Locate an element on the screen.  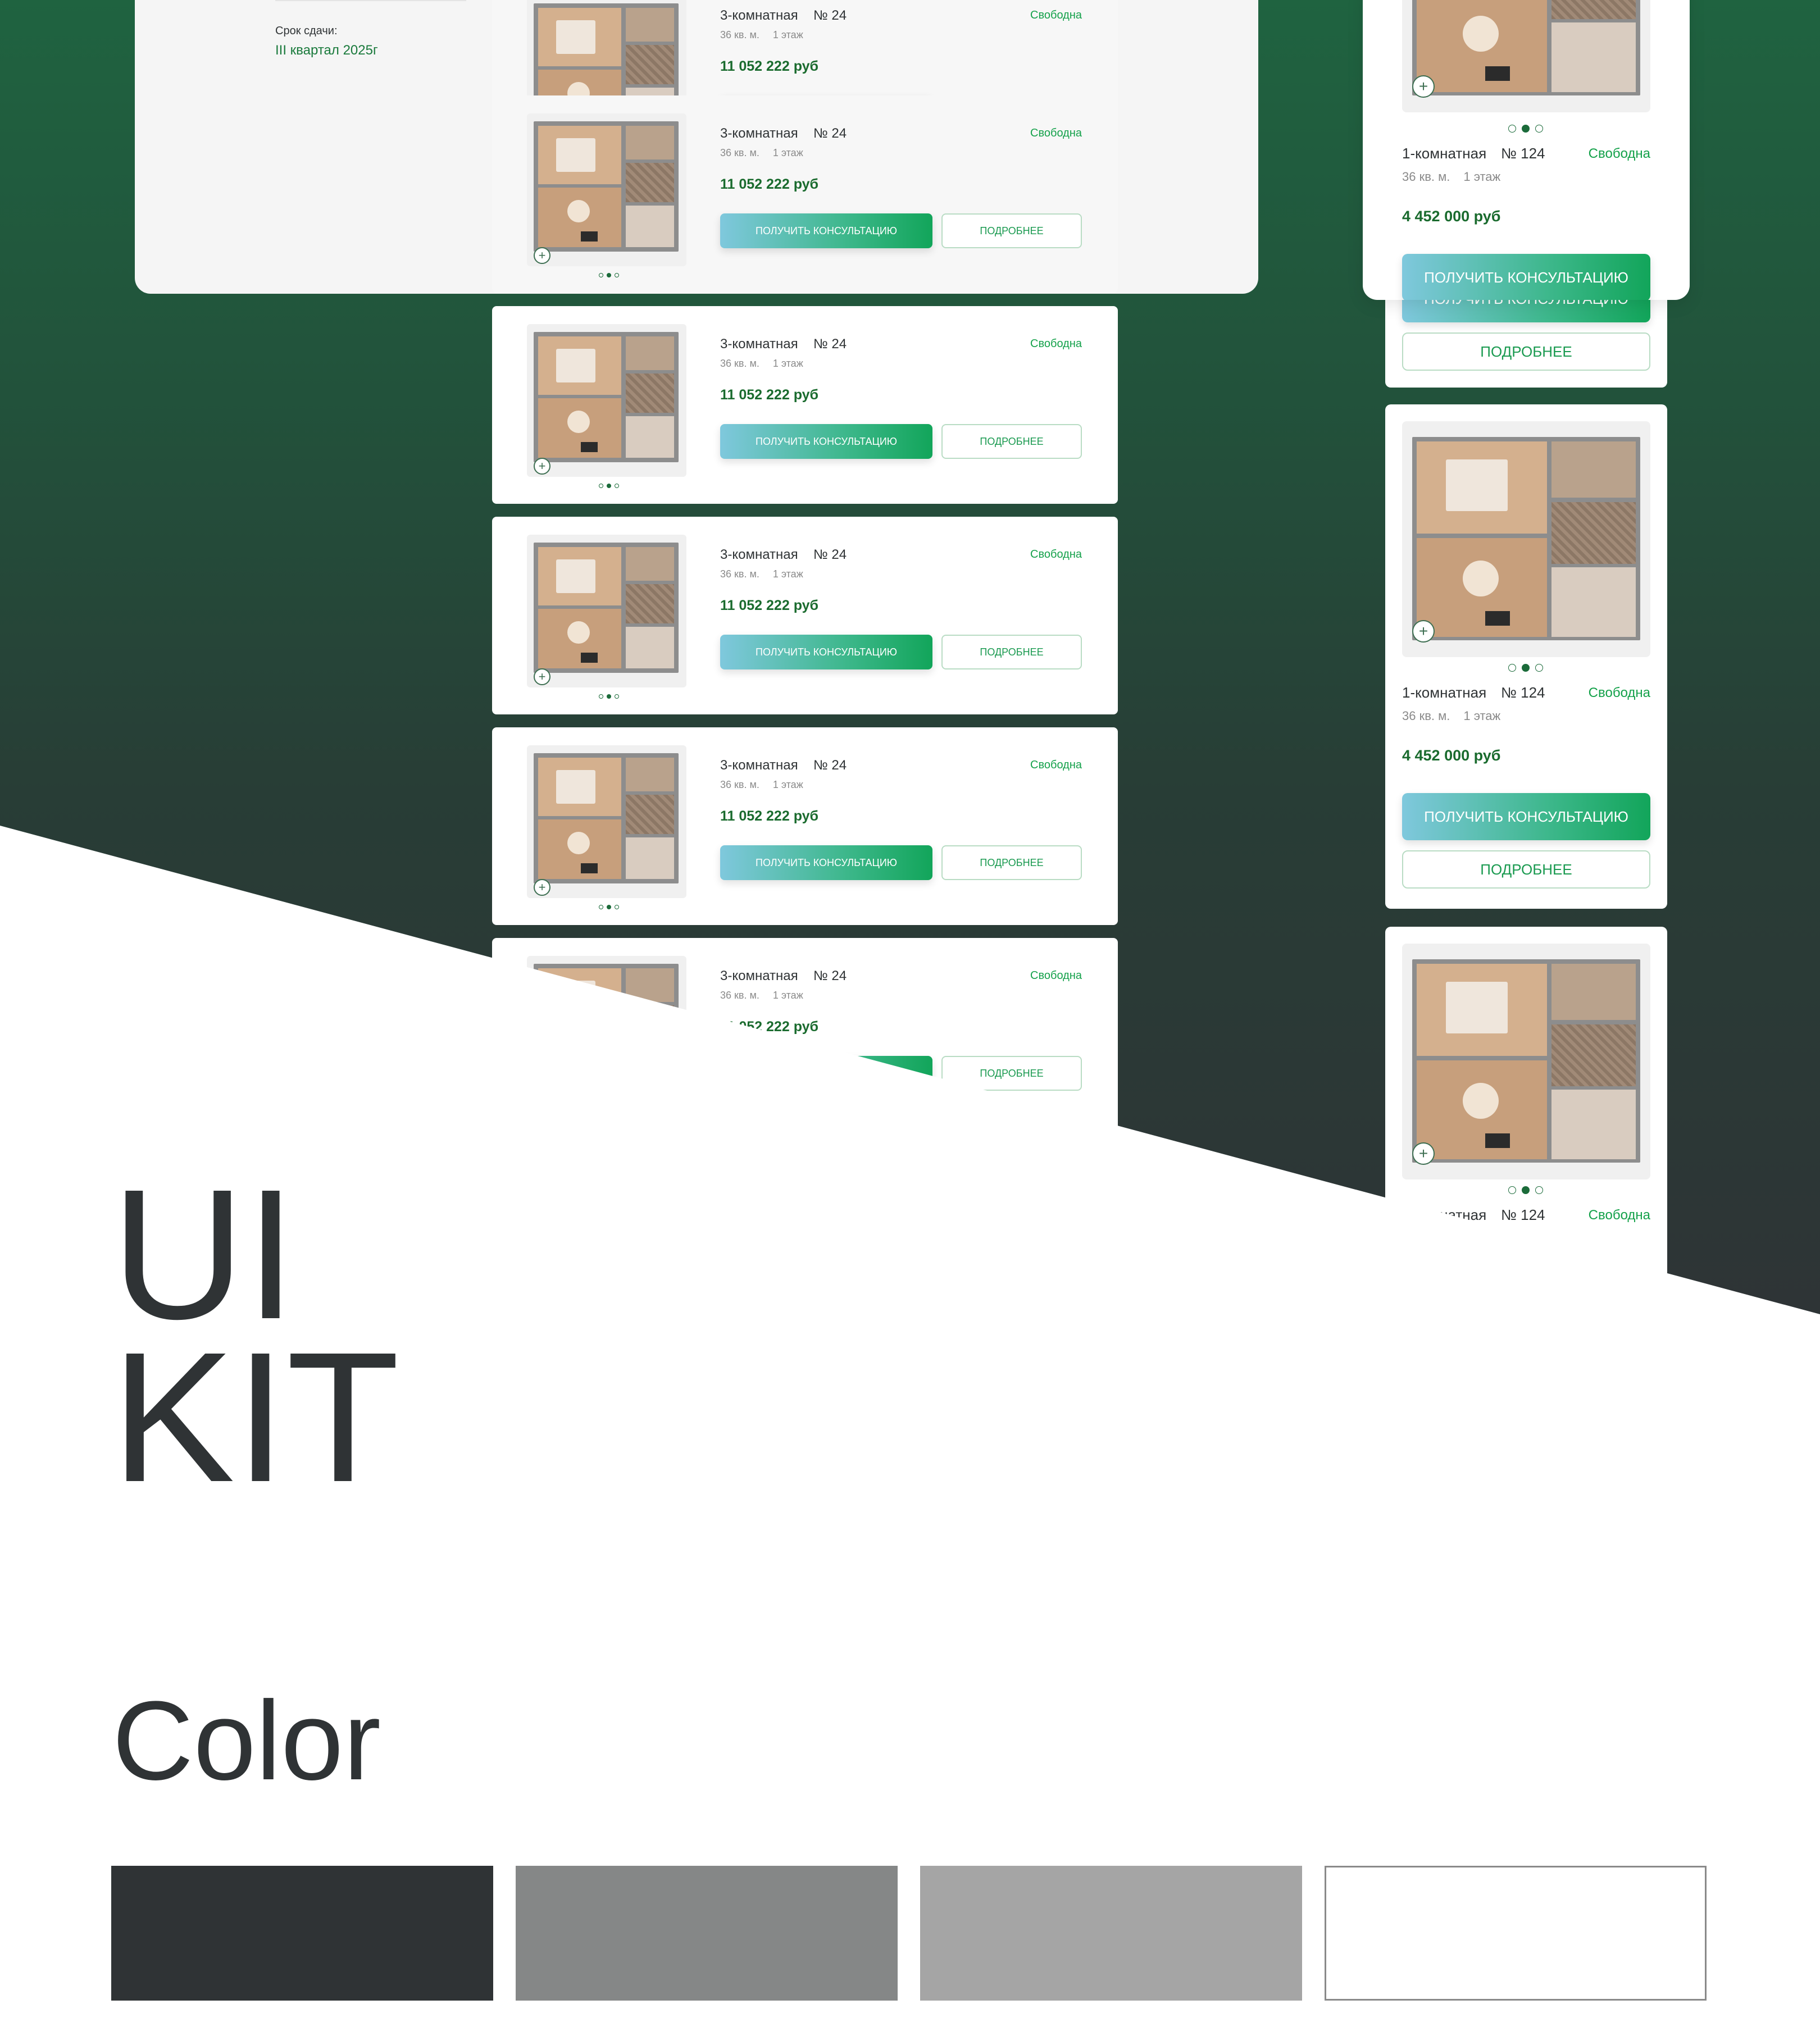
plan-table is located at coordinates (579, 211).